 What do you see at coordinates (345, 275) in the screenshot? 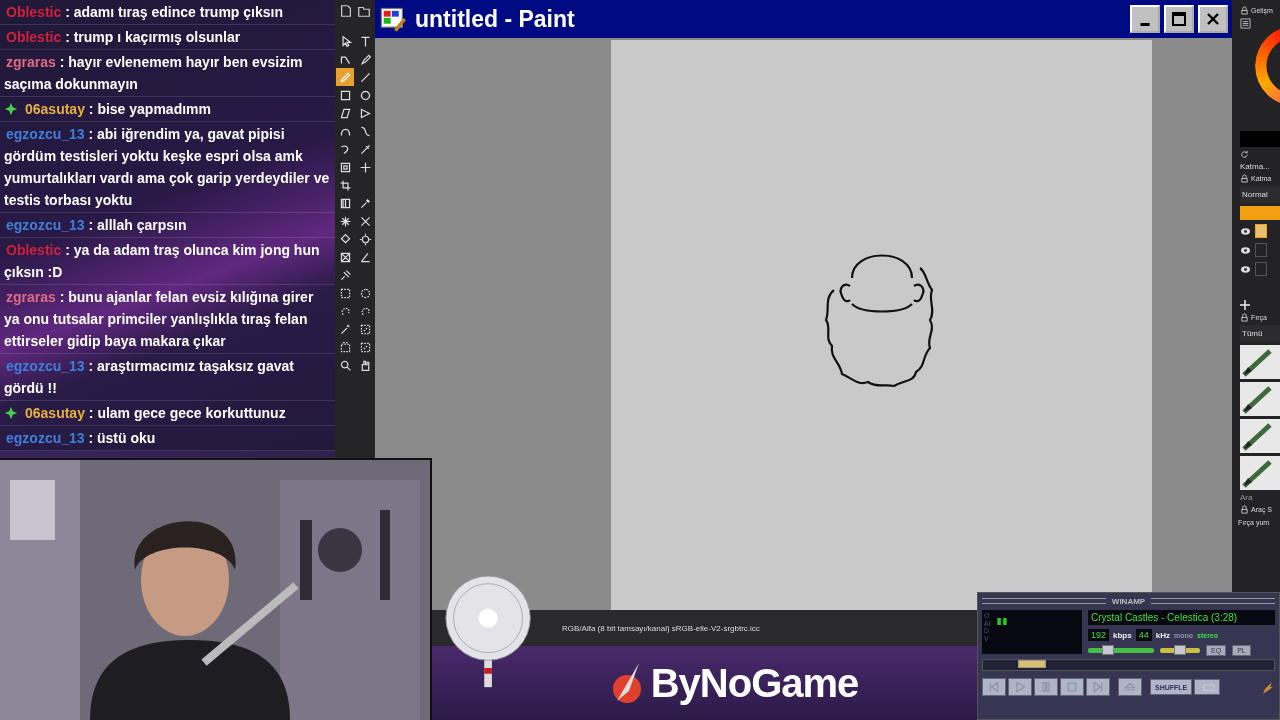
I see `pin-icon` at bounding box center [345, 275].